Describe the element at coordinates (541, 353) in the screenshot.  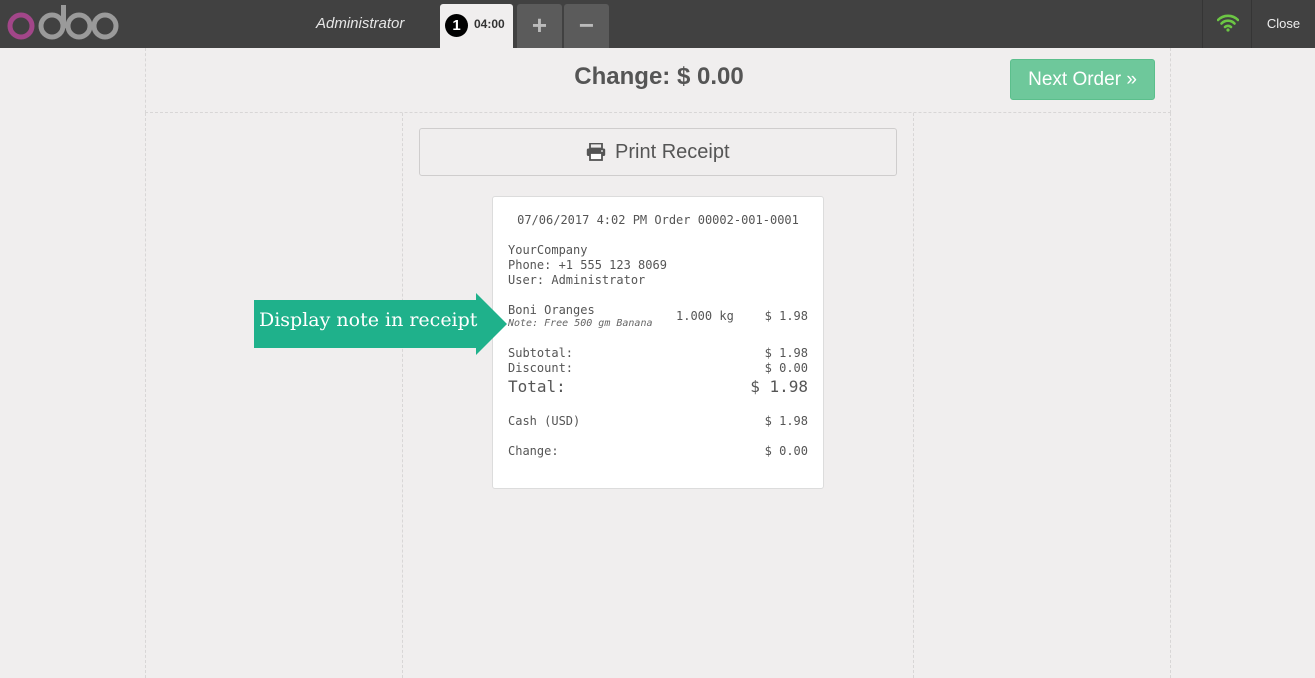
I see `receipt-subtotal-label: Subtotal:` at that location.